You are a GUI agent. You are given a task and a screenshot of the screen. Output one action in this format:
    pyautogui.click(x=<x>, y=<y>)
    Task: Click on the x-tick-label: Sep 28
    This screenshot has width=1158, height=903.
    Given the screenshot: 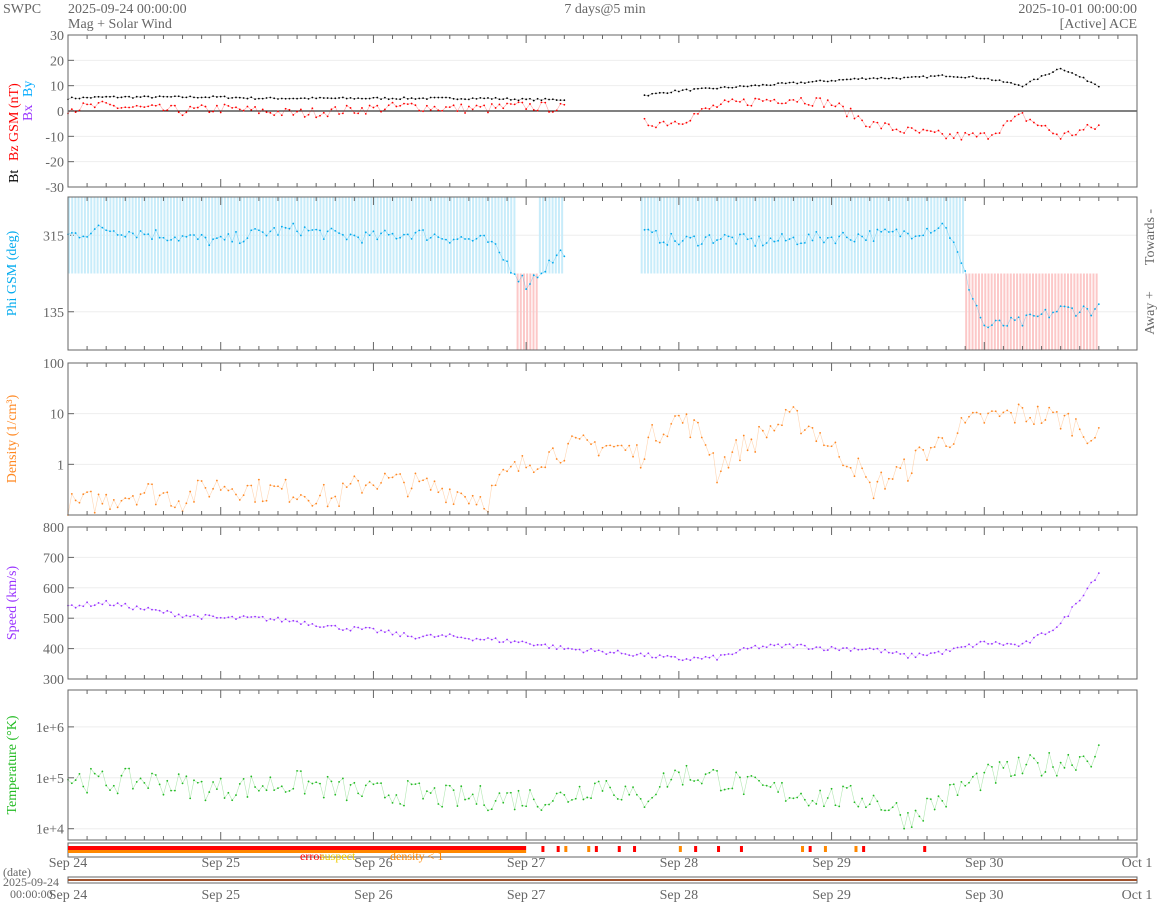 What is the action you would take?
    pyautogui.click(x=679, y=863)
    